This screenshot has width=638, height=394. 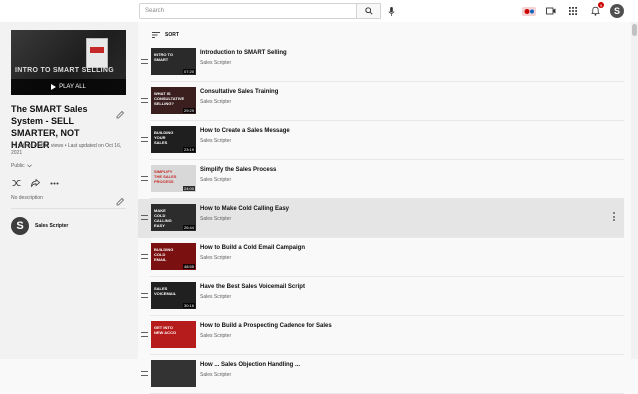 I want to click on playlist-owner: S Sales Scripter, so click(x=39, y=226).